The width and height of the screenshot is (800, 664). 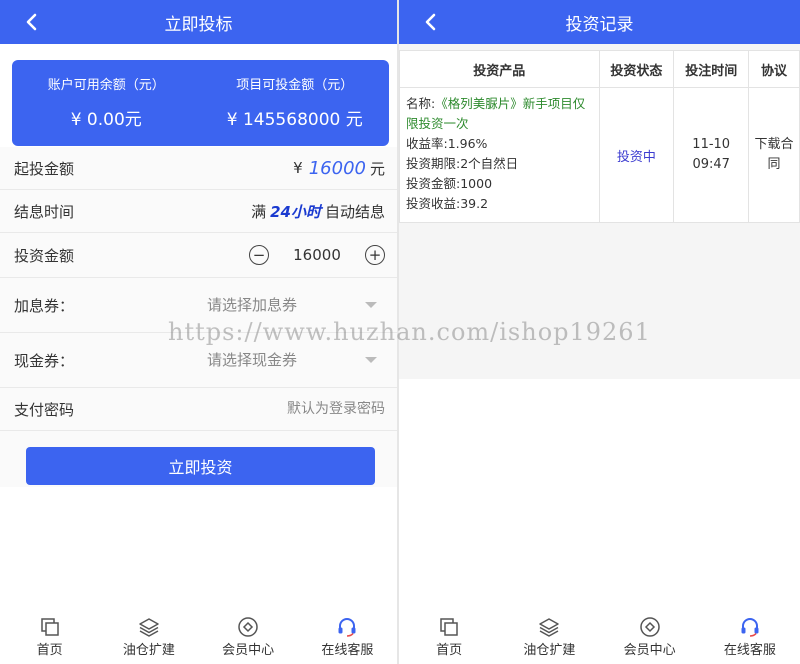 I want to click on yen-sign: ¥, so click(x=298, y=168).